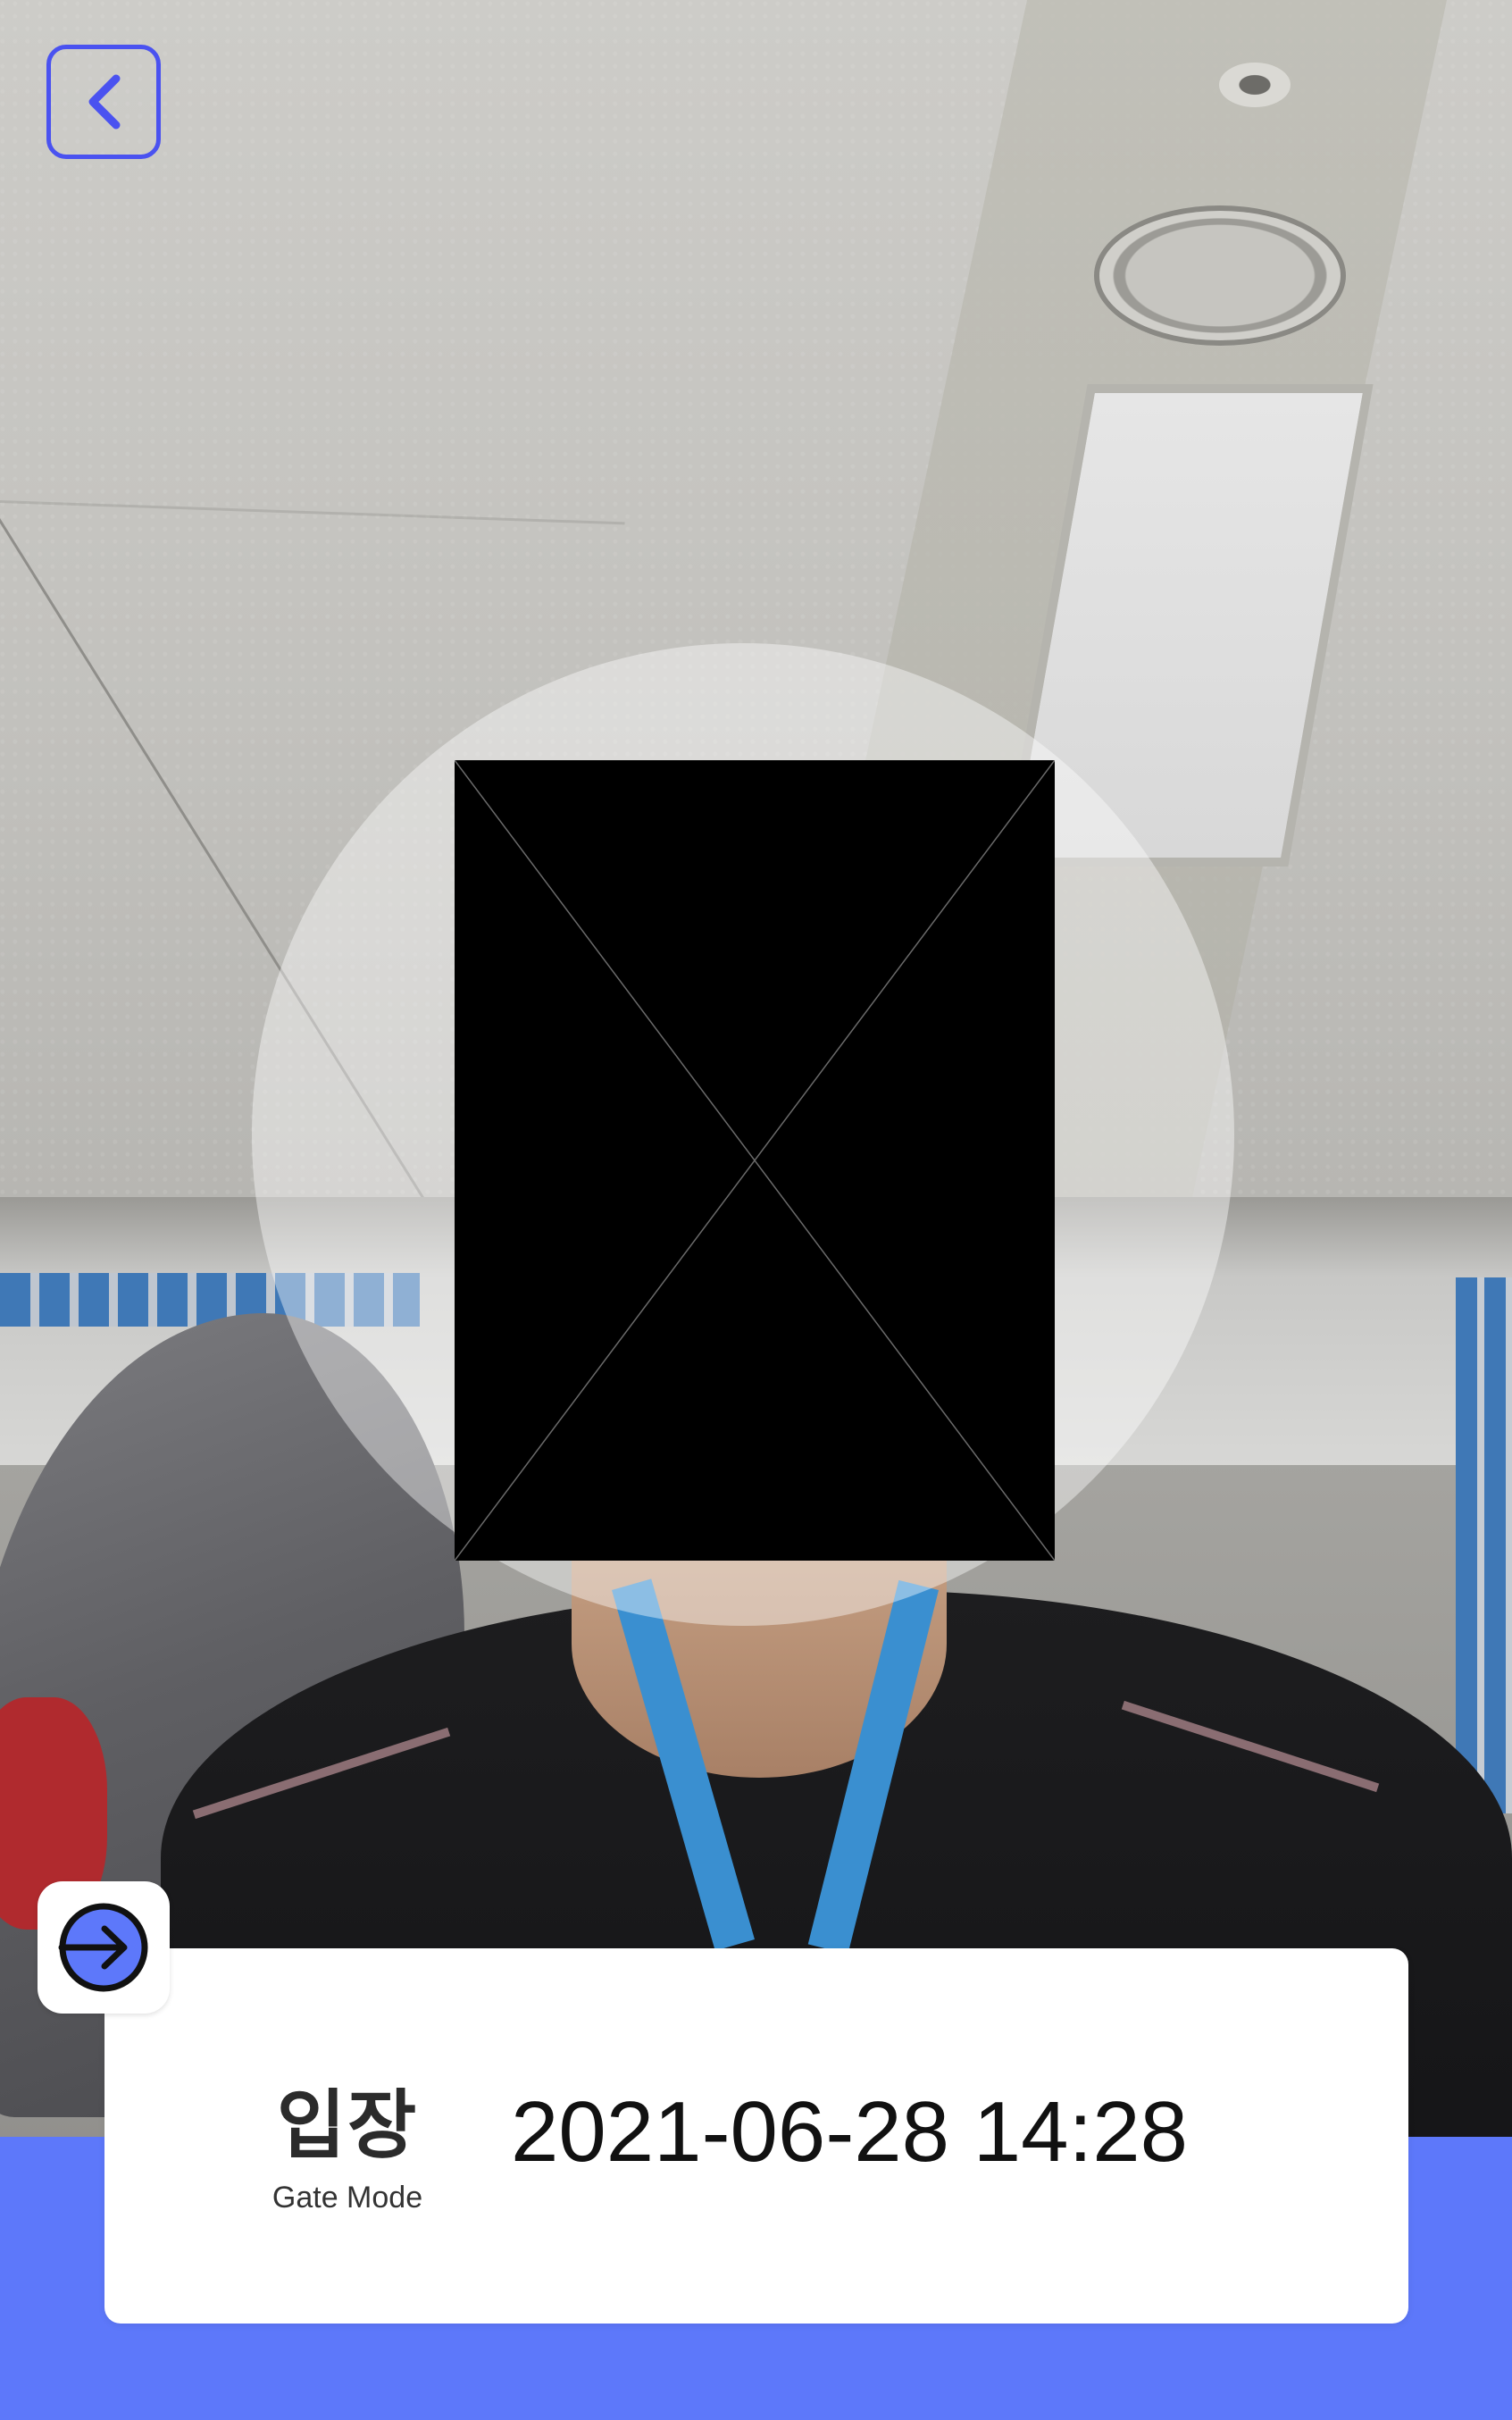 This screenshot has height=2420, width=1512. I want to click on redaction-cross, so click(755, 1160).